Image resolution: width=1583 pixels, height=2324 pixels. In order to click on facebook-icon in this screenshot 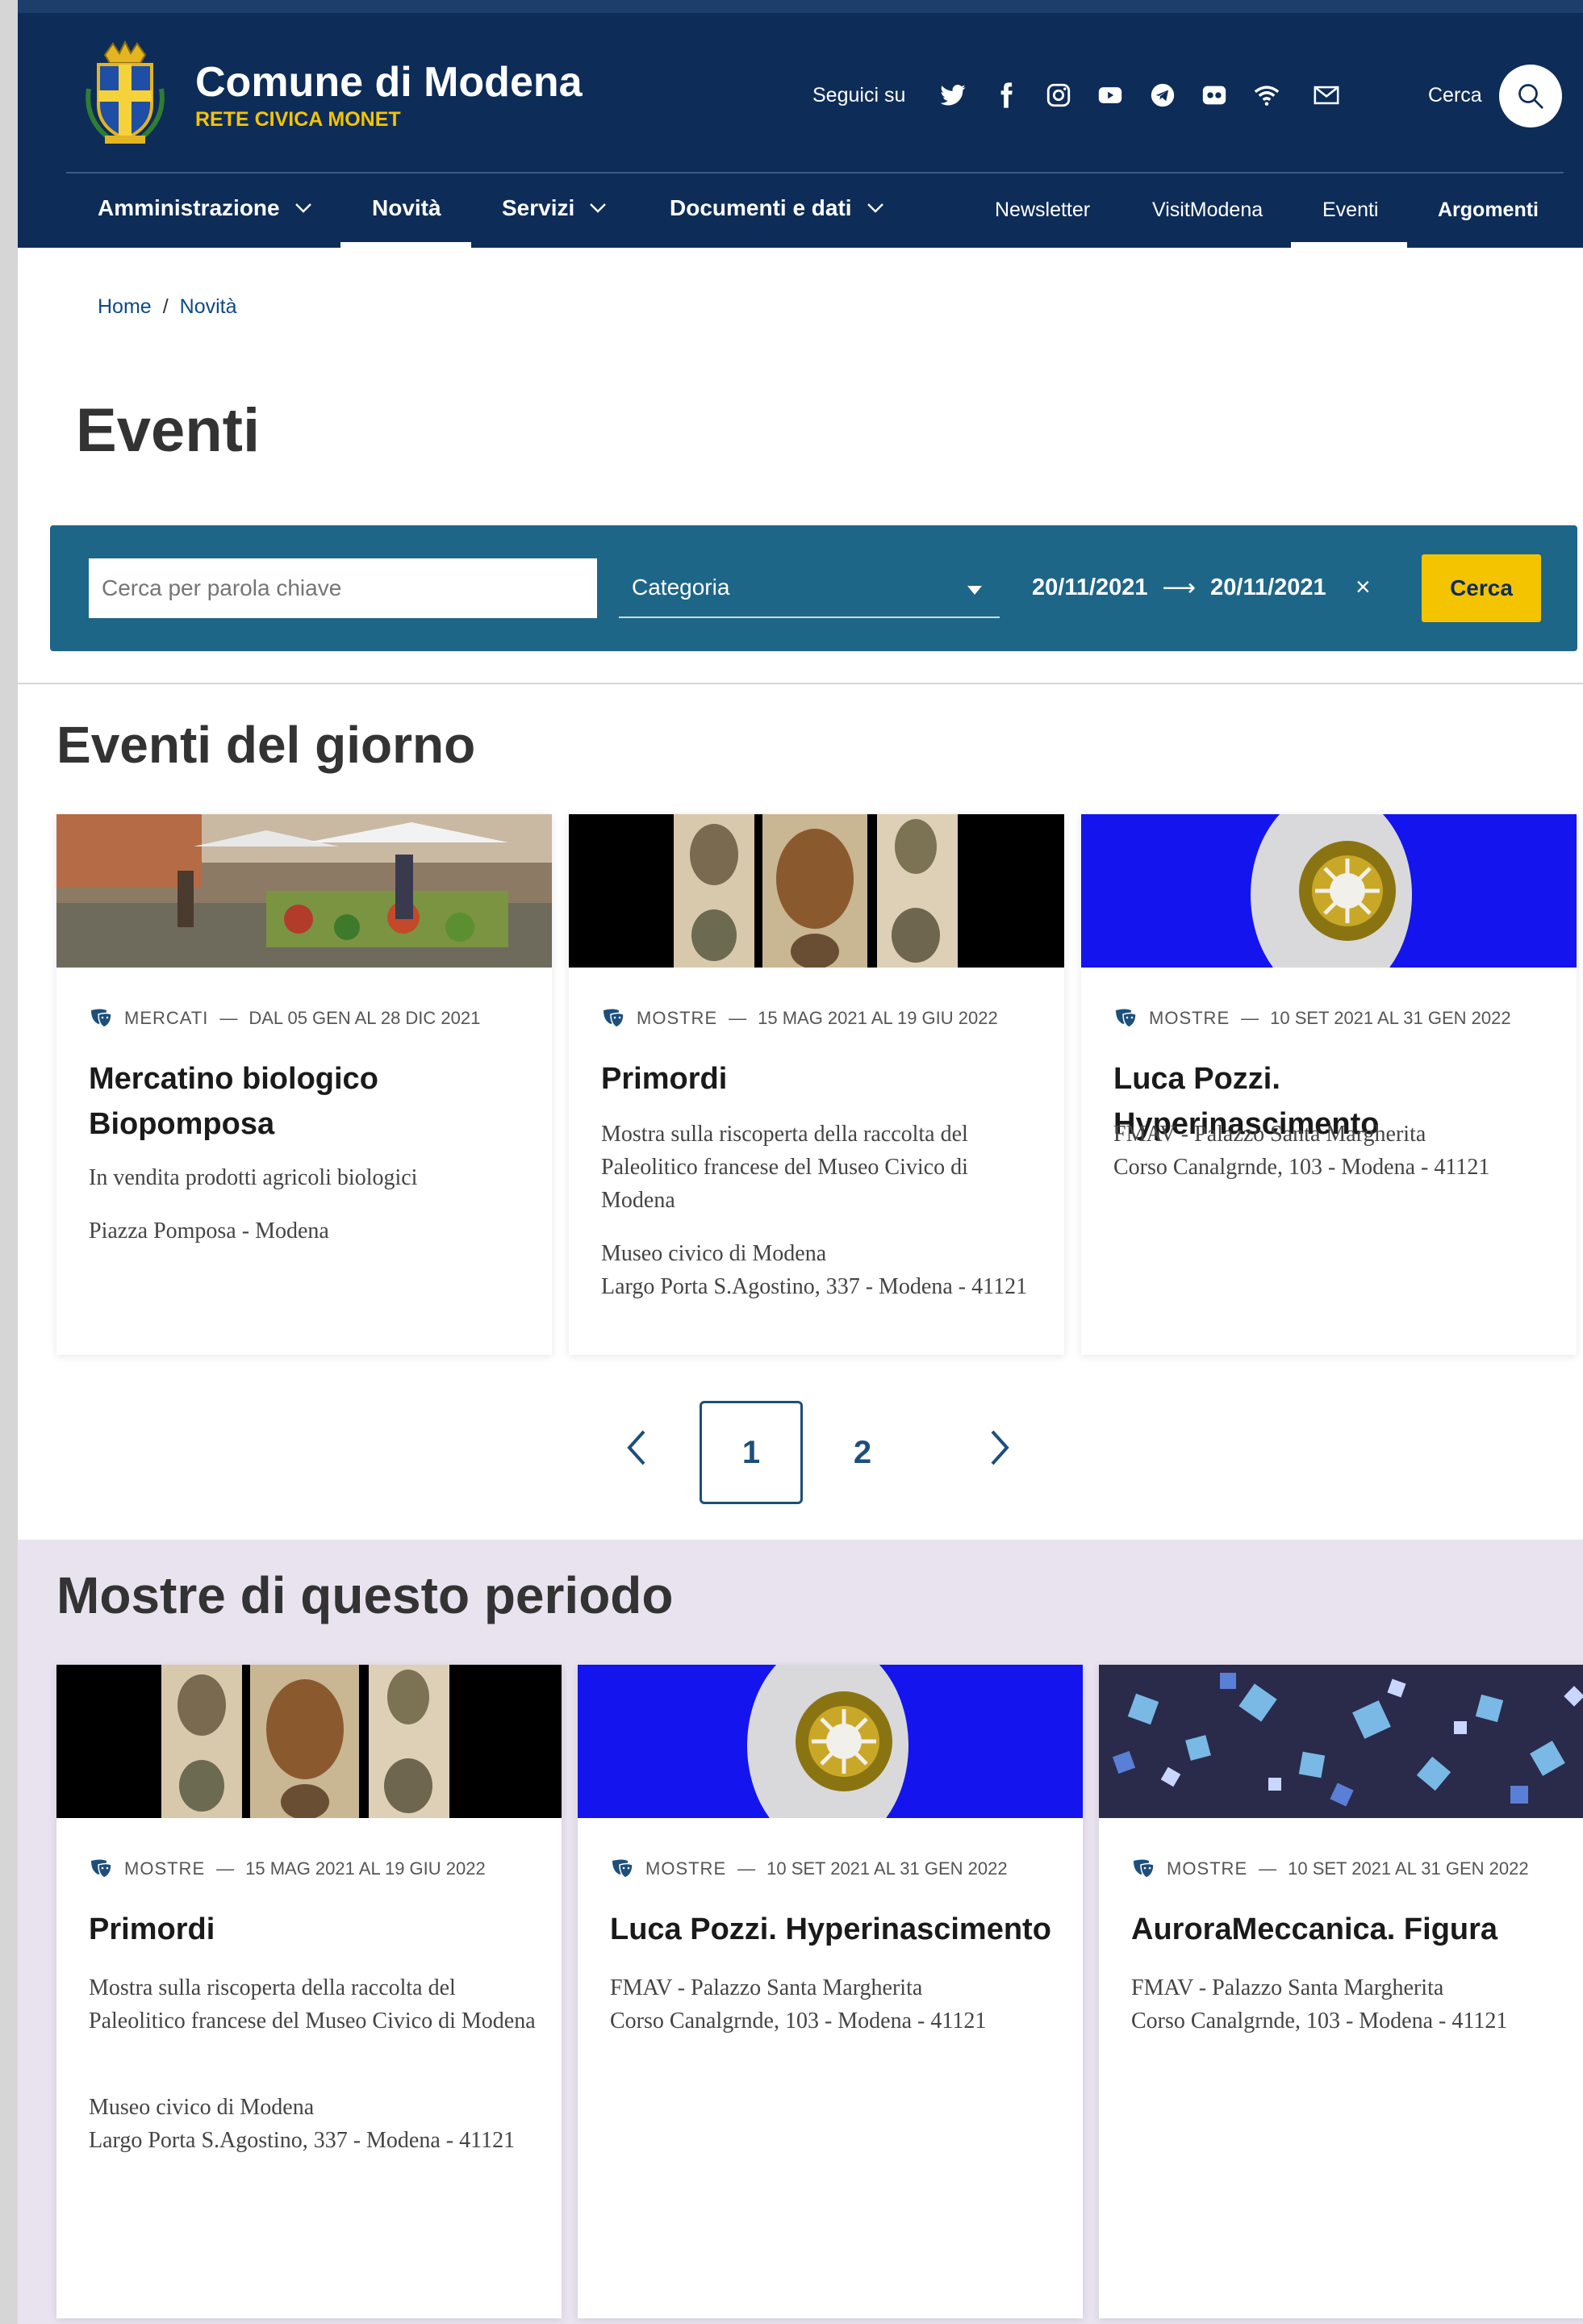, I will do `click(1006, 95)`.